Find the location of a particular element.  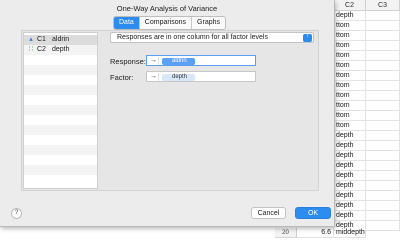

dialog-title: One-Way Analysis of Variance is located at coordinates (167, 8).